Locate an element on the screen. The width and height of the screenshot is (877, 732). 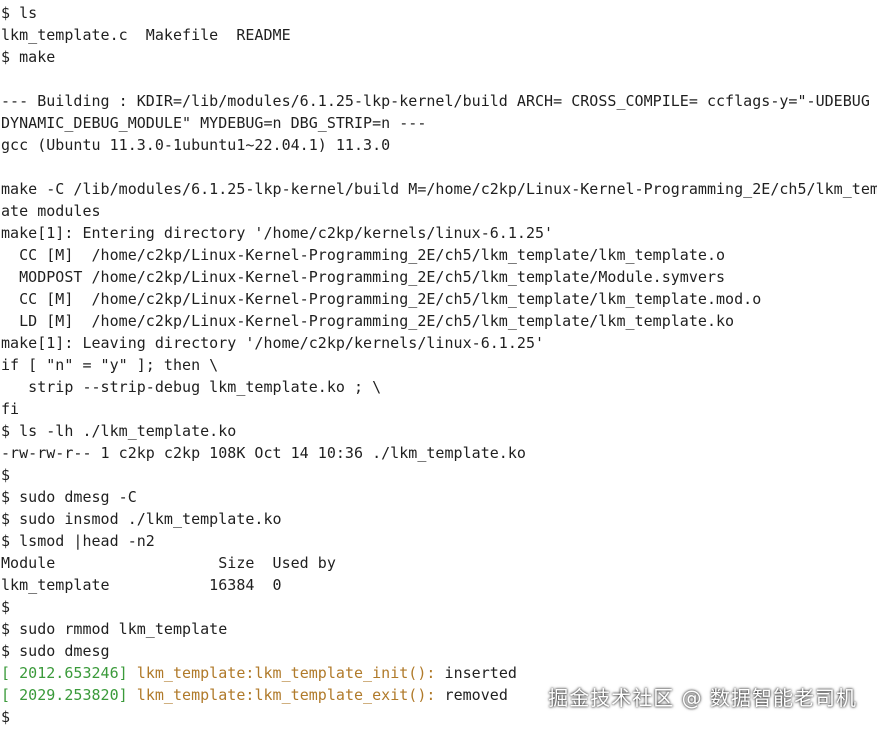
terminal-prompt: $ is located at coordinates (5, 717).